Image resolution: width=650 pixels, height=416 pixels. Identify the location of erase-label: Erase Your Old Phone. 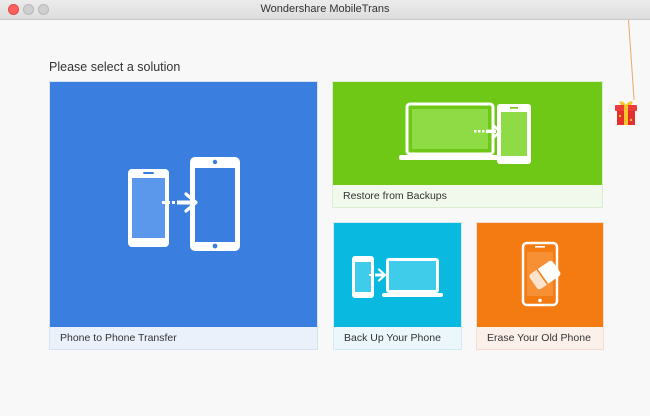
(540, 338).